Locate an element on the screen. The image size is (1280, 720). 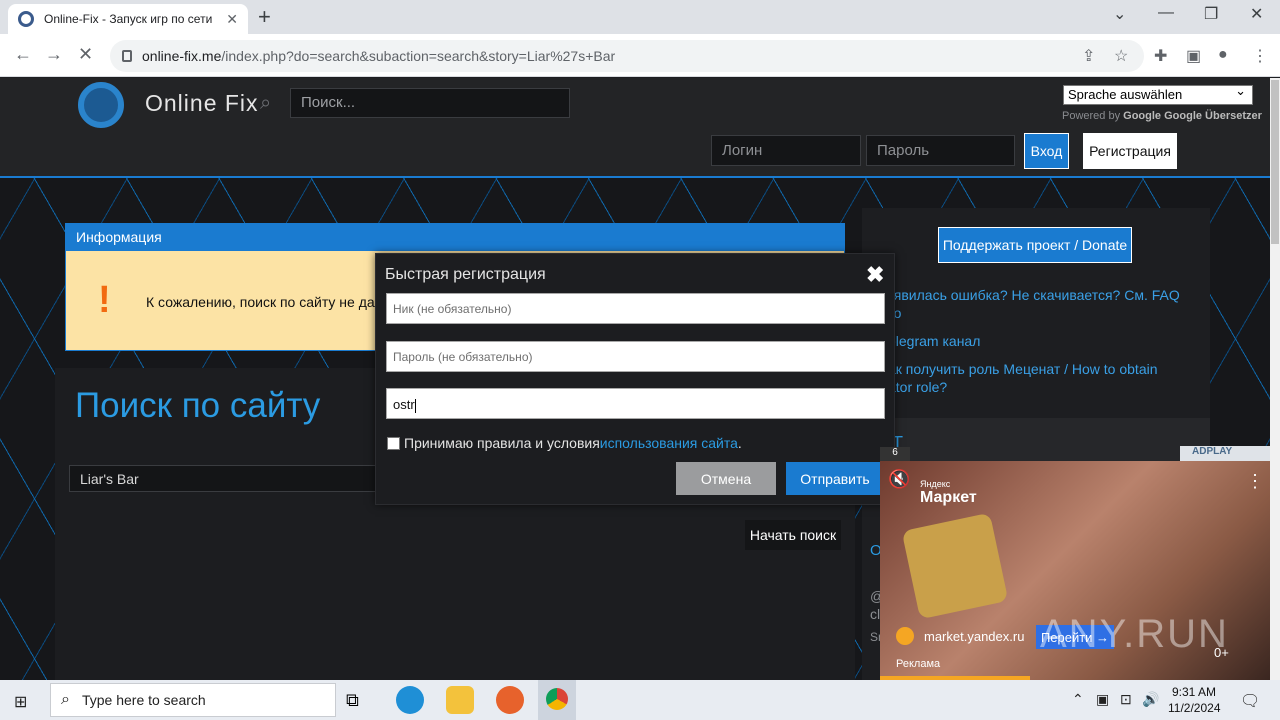
new-tab-button: + is located at coordinates (264, 17).